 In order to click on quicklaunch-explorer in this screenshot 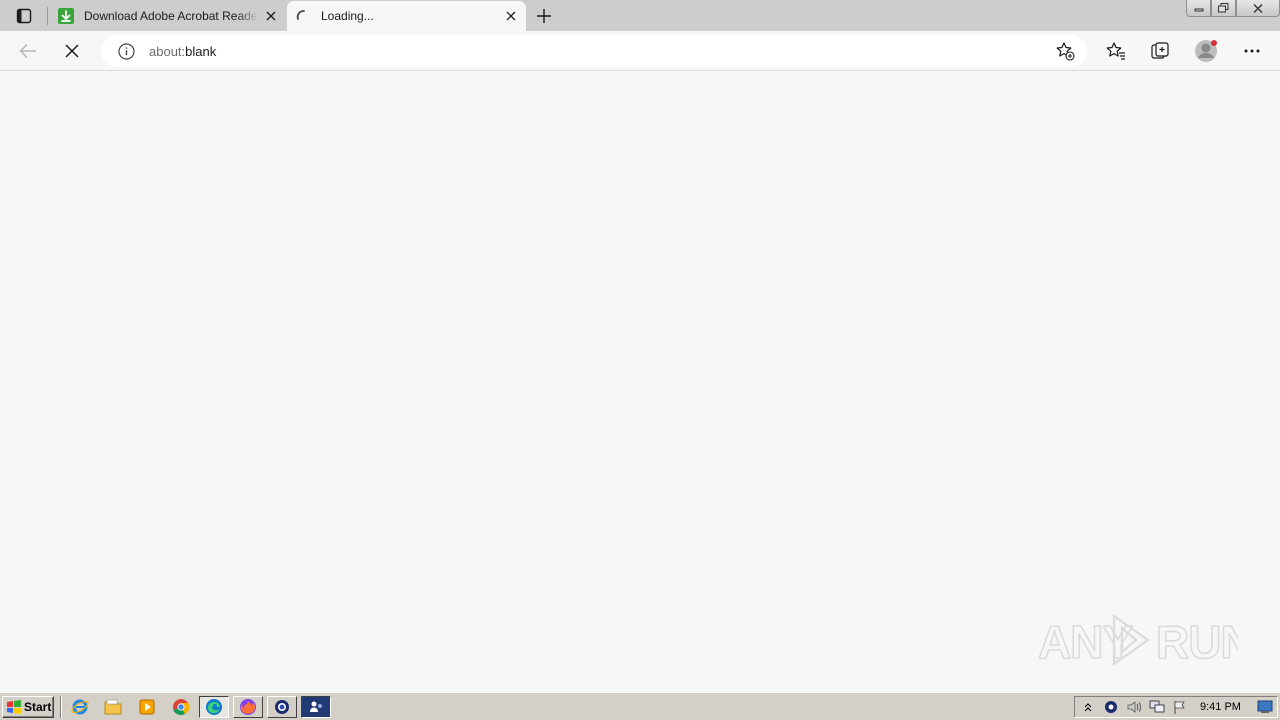, I will do `click(113, 707)`.